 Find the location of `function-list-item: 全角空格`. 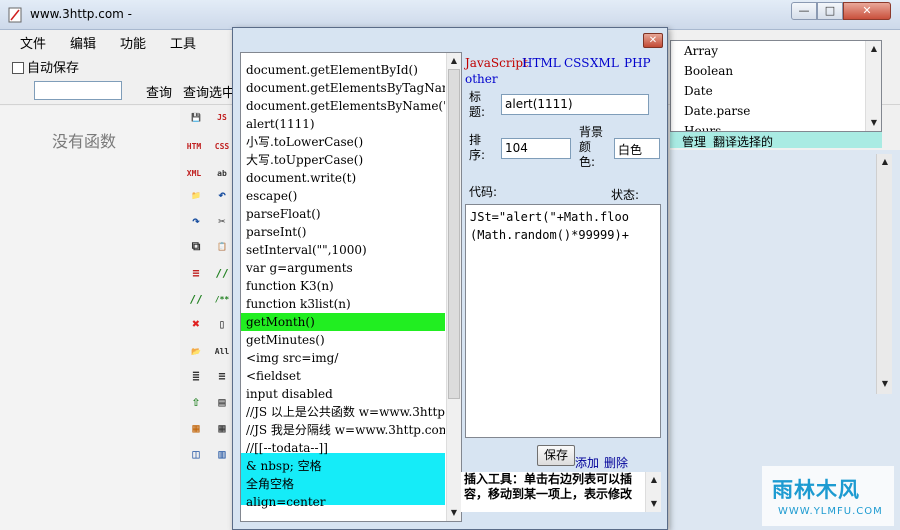

function-list-item: 全角空格 is located at coordinates (343, 484).